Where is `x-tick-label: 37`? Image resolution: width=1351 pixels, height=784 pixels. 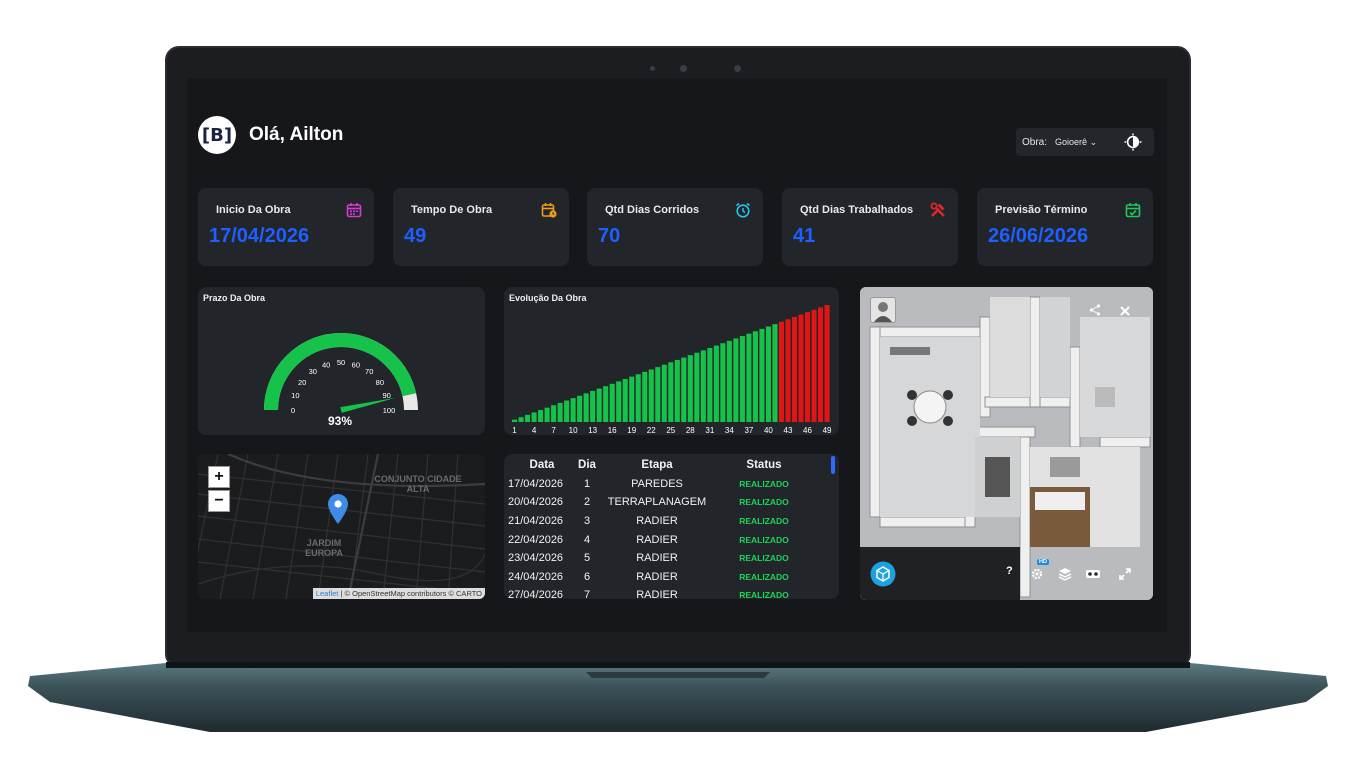
x-tick-label: 37 is located at coordinates (748, 430).